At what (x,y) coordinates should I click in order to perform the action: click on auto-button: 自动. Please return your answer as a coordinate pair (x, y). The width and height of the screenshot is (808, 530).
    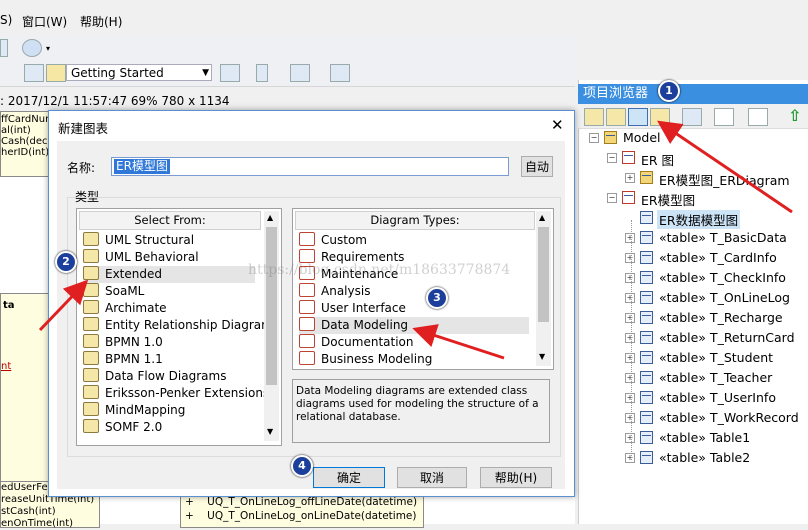
    Looking at the image, I should click on (537, 166).